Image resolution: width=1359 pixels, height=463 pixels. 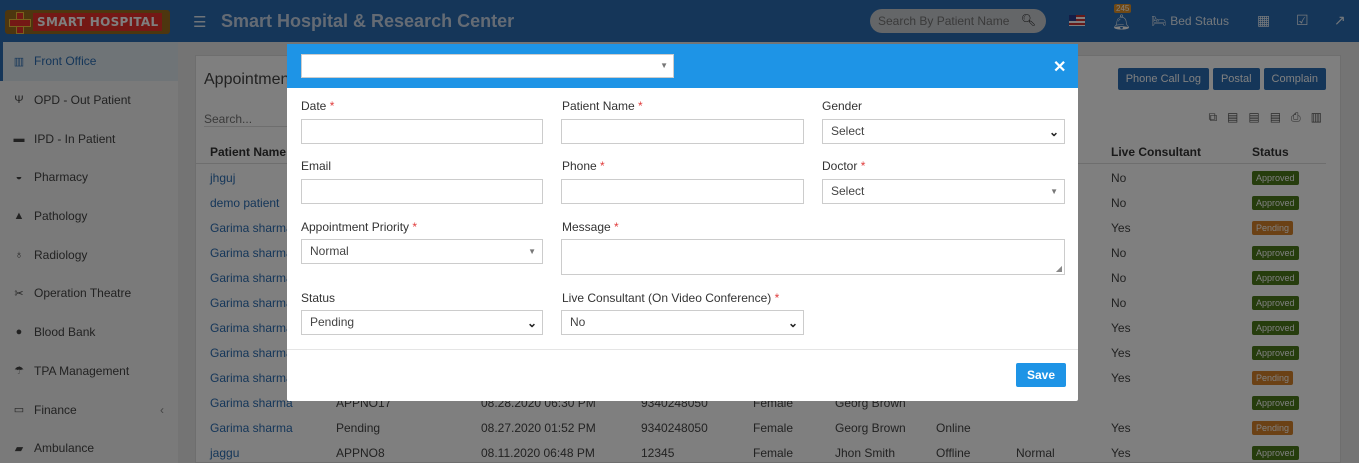 I want to click on resize-handle-icon: ◢, so click(x=1059, y=268).